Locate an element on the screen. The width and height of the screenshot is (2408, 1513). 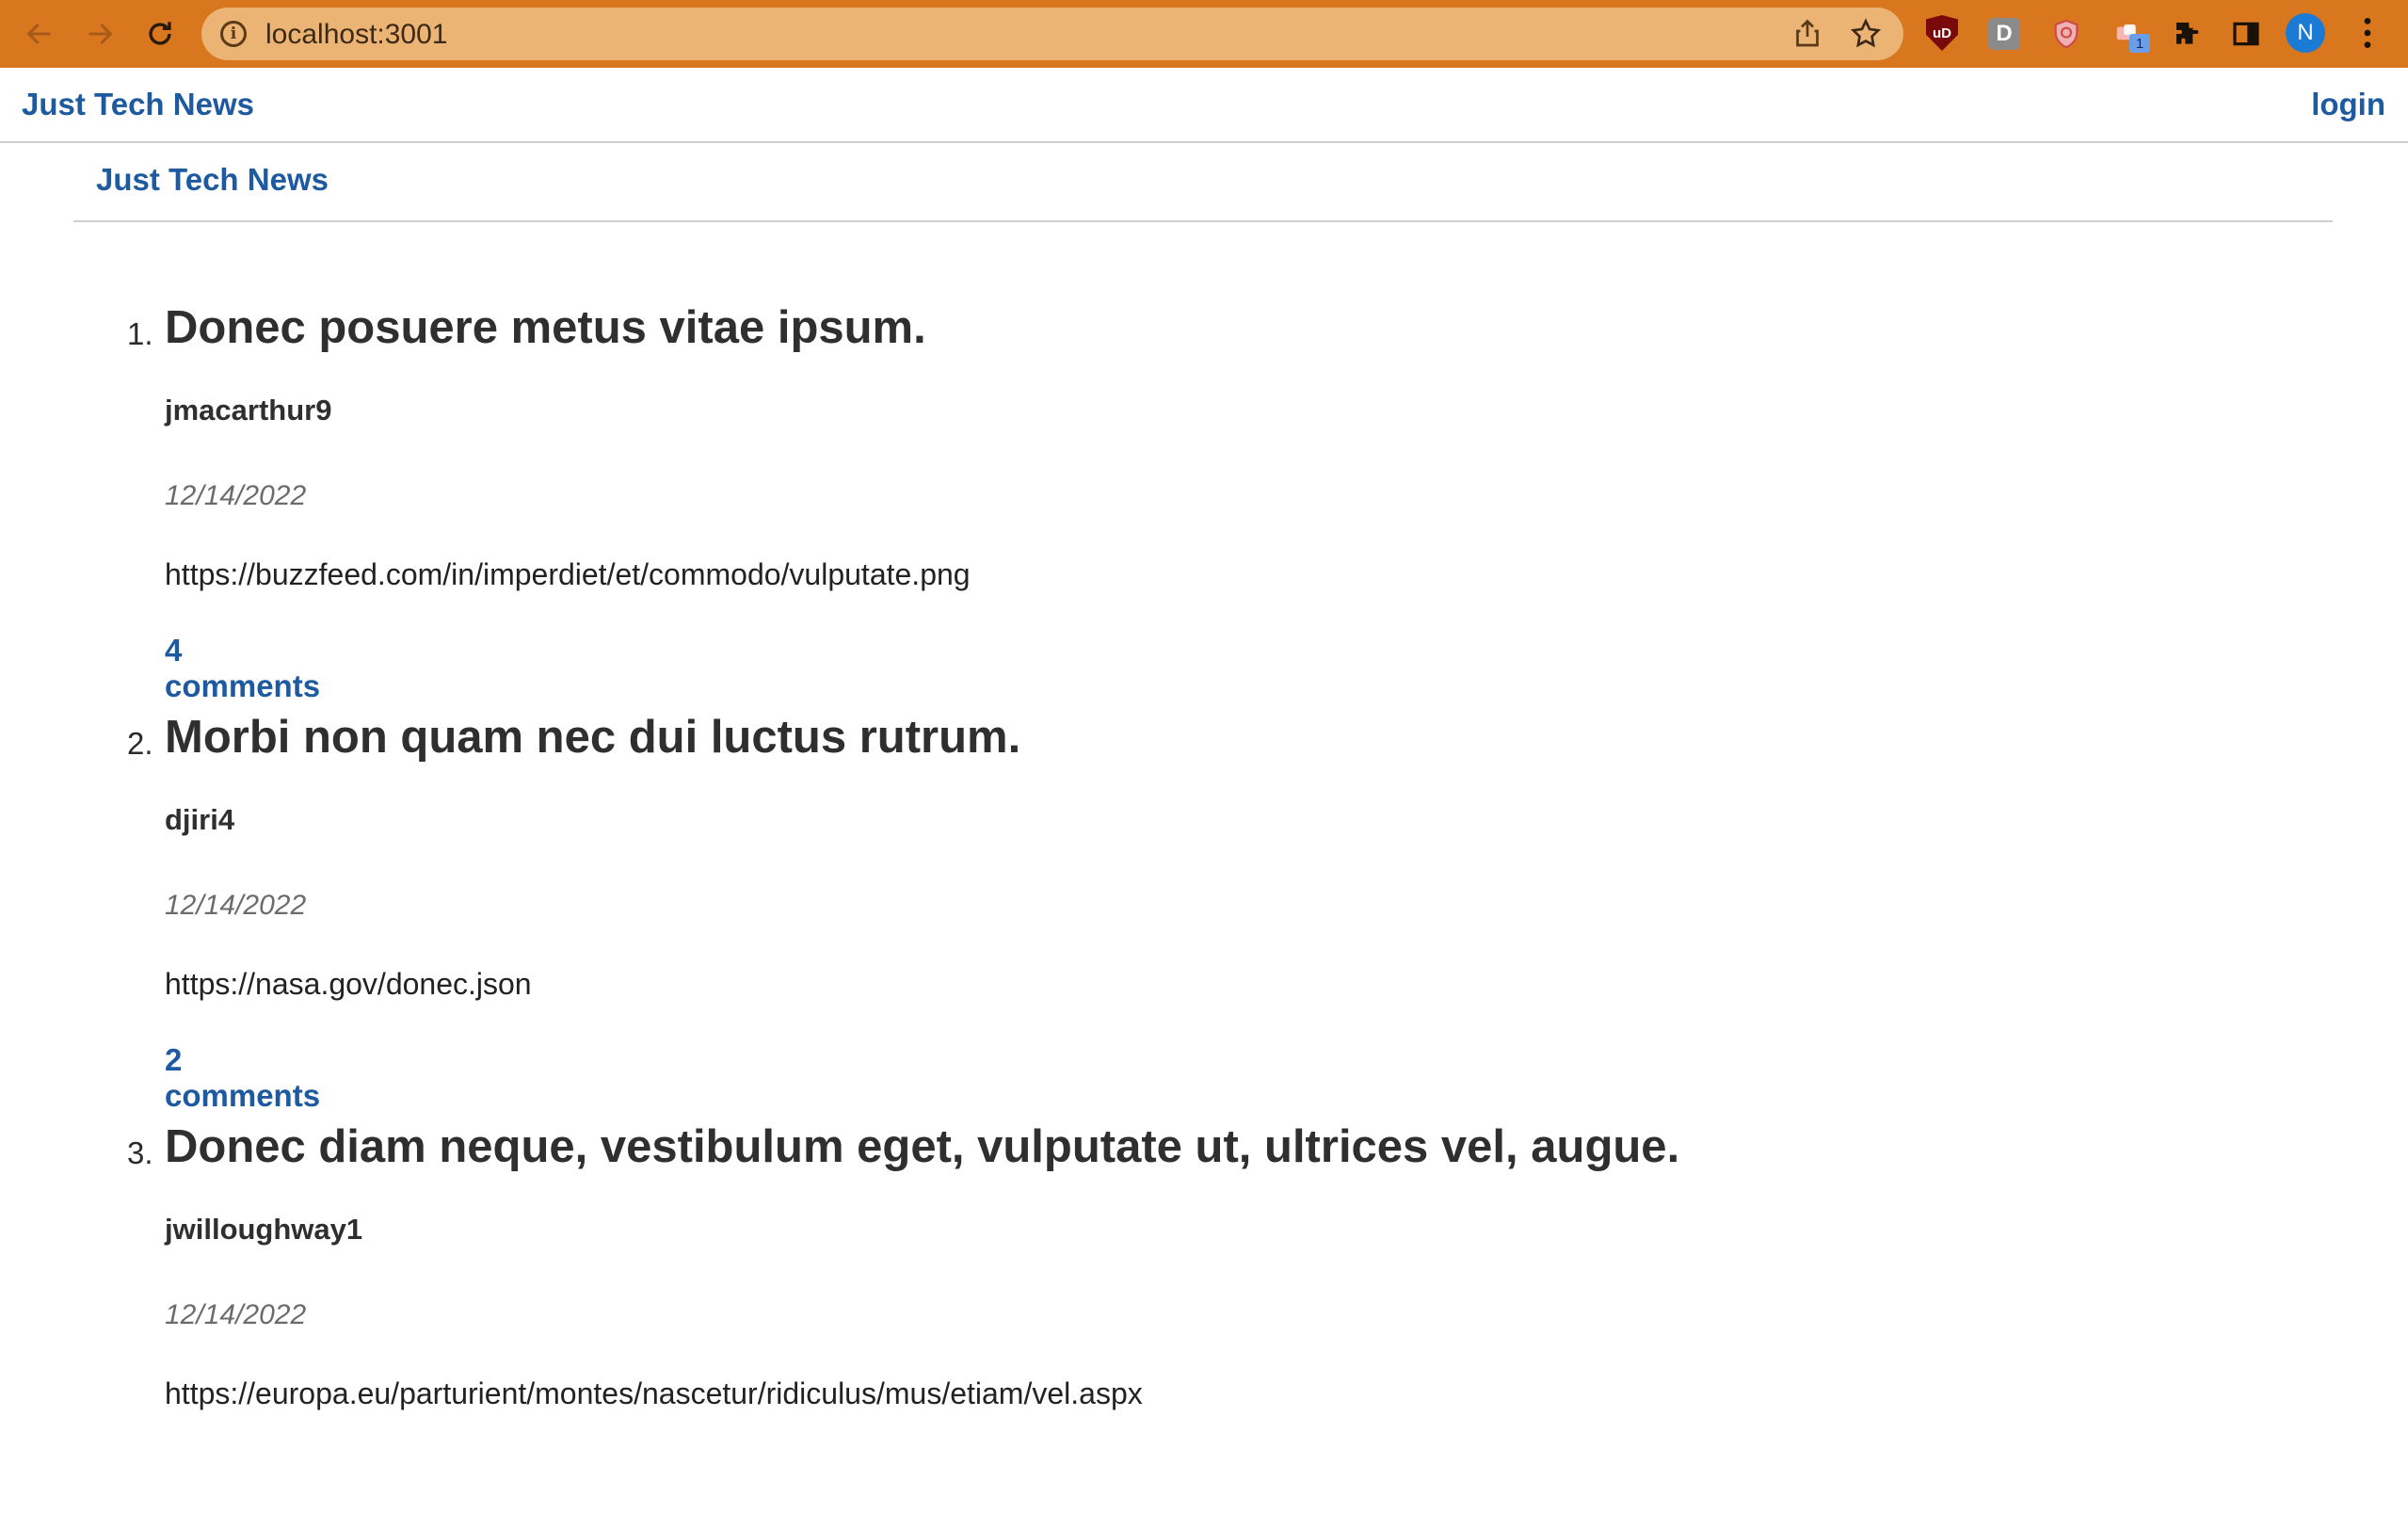
bookmark-star-icon is located at coordinates (1866, 34).